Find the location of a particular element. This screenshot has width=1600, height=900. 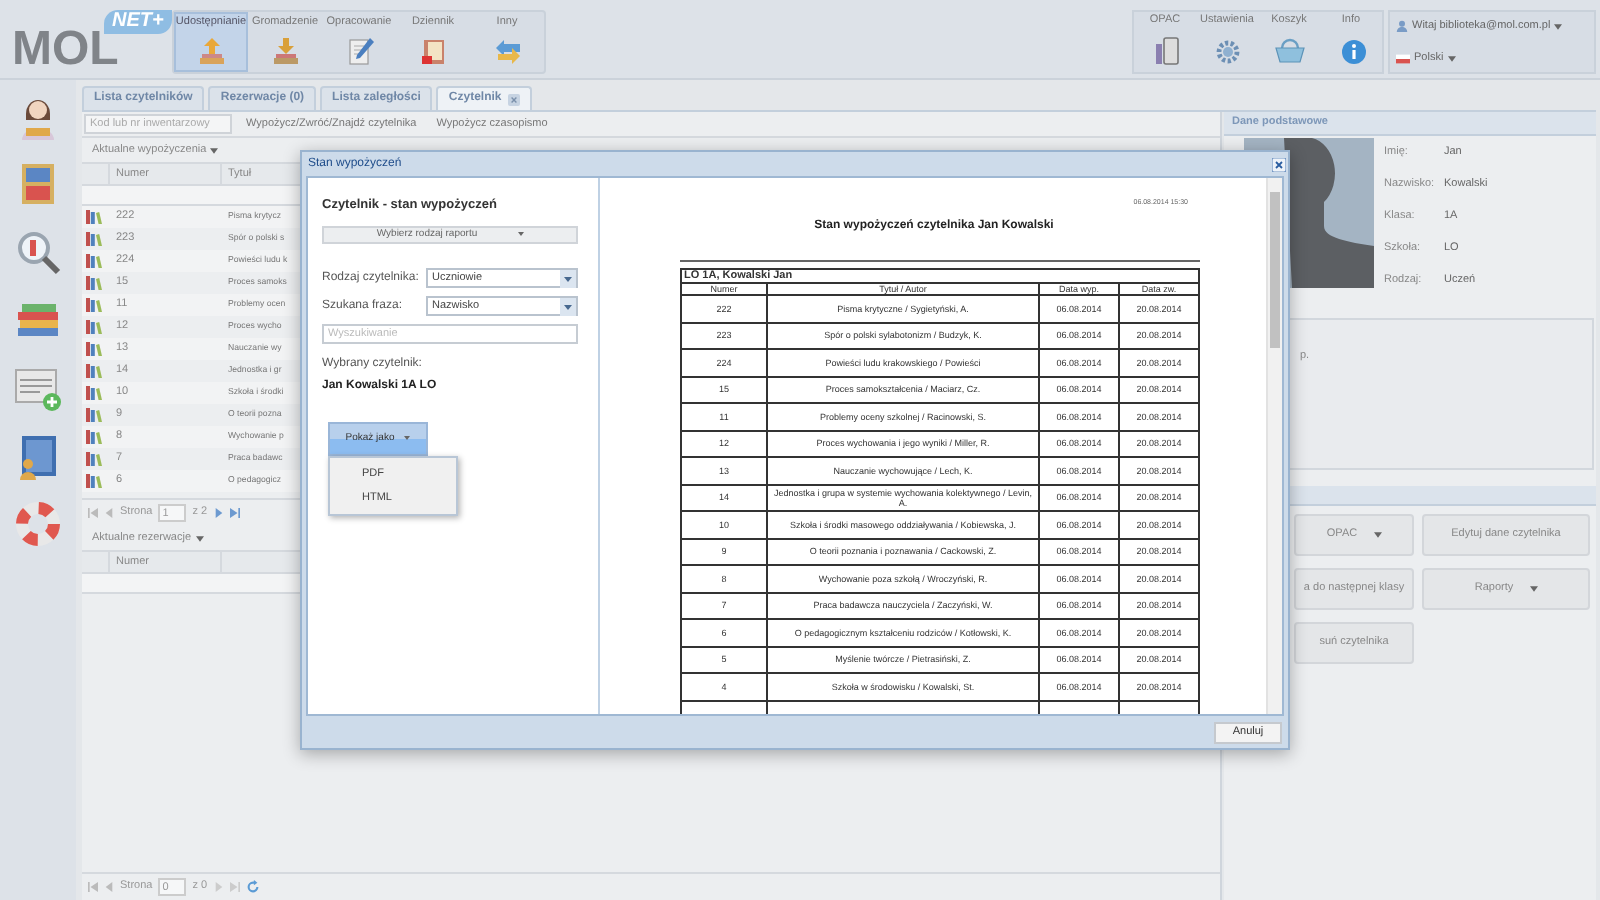

flag-icon is located at coordinates (1403, 58).